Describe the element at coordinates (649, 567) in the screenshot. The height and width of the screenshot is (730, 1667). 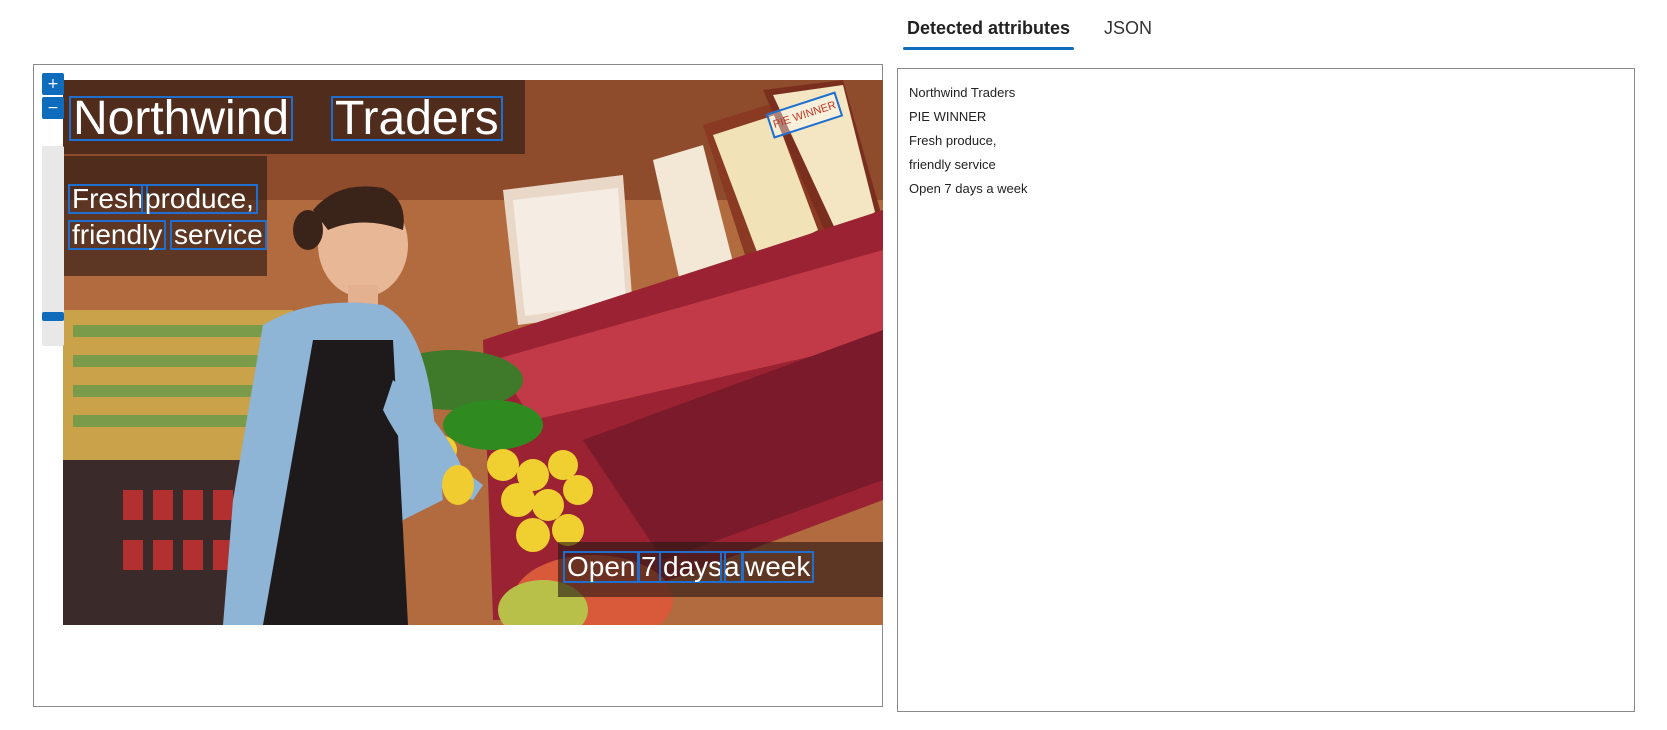
I see `ocr-word-box: 7` at that location.